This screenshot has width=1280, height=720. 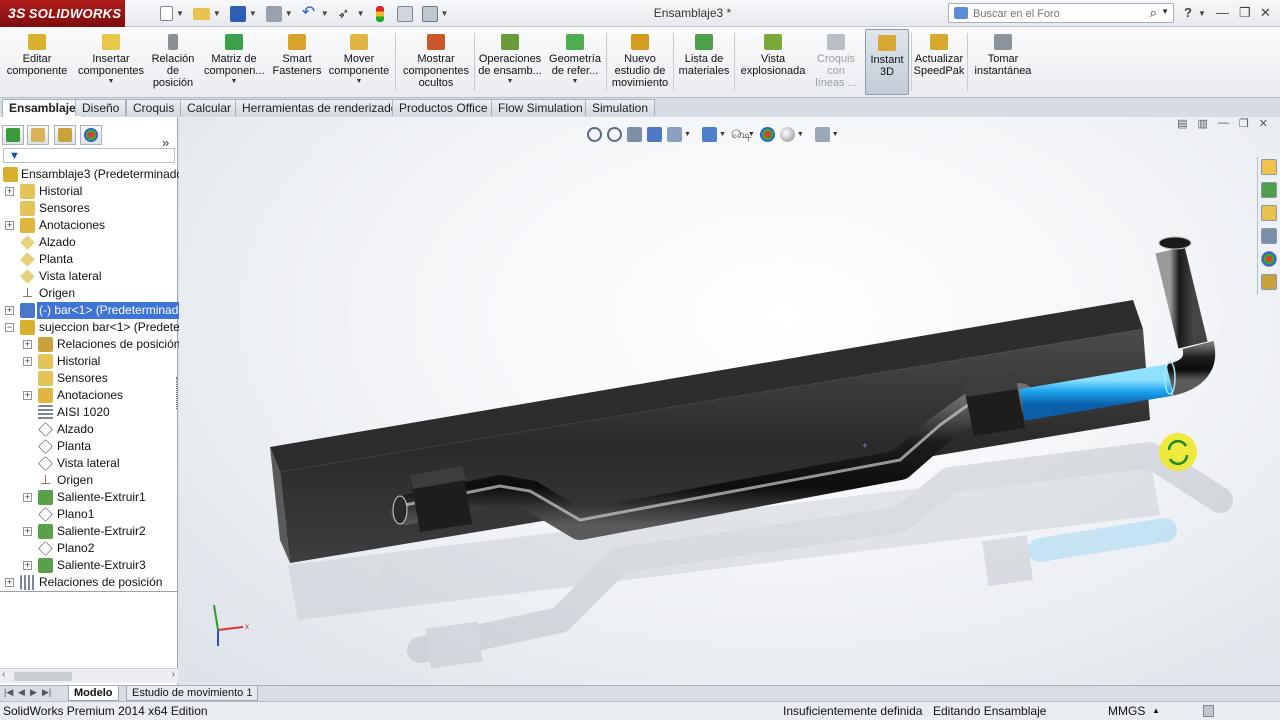 I want to click on home-icon, so click(x=1269, y=167).